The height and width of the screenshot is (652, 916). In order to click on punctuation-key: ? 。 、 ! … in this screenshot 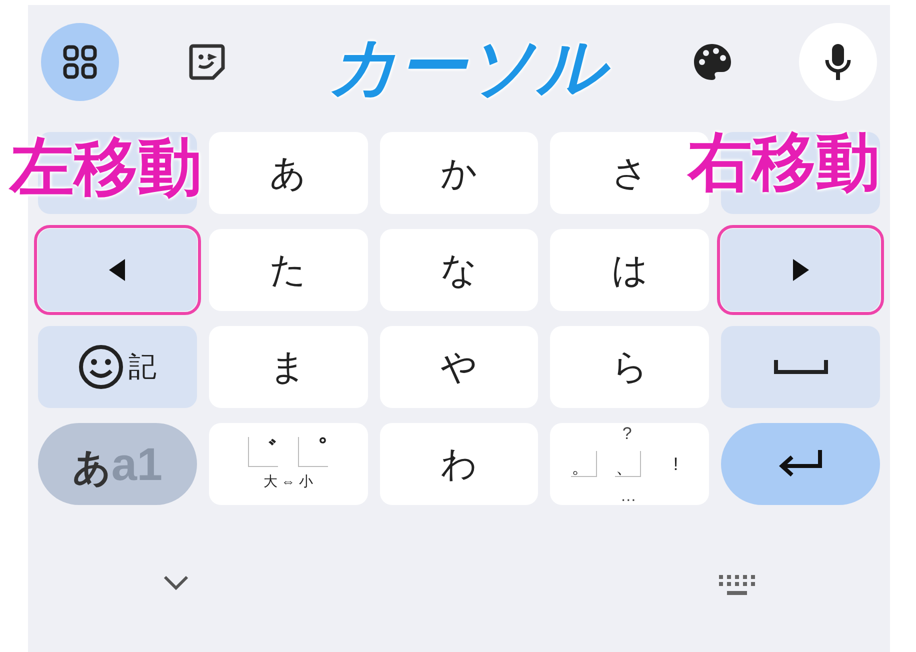, I will do `click(630, 464)`.